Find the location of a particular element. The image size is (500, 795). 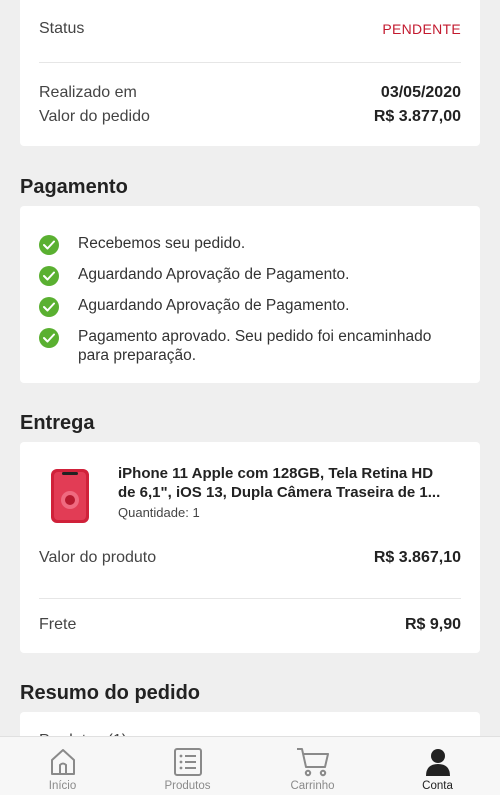

total-label: Valor do pedido is located at coordinates (94, 116).